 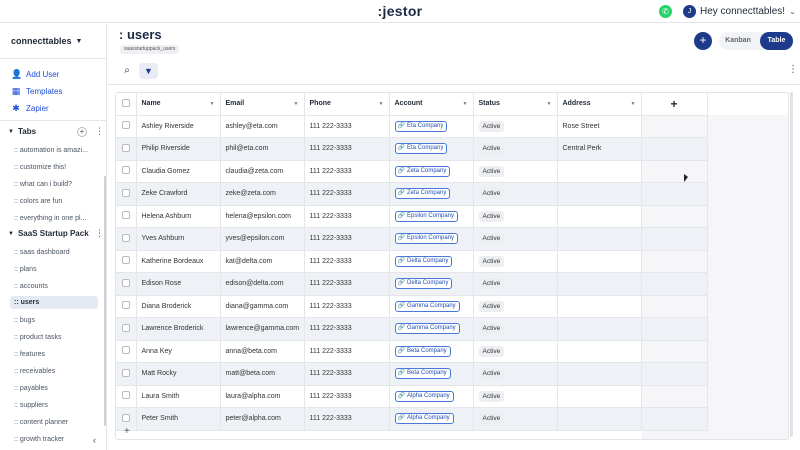 What do you see at coordinates (54, 354) in the screenshot?
I see `sidebar-item: :: features` at bounding box center [54, 354].